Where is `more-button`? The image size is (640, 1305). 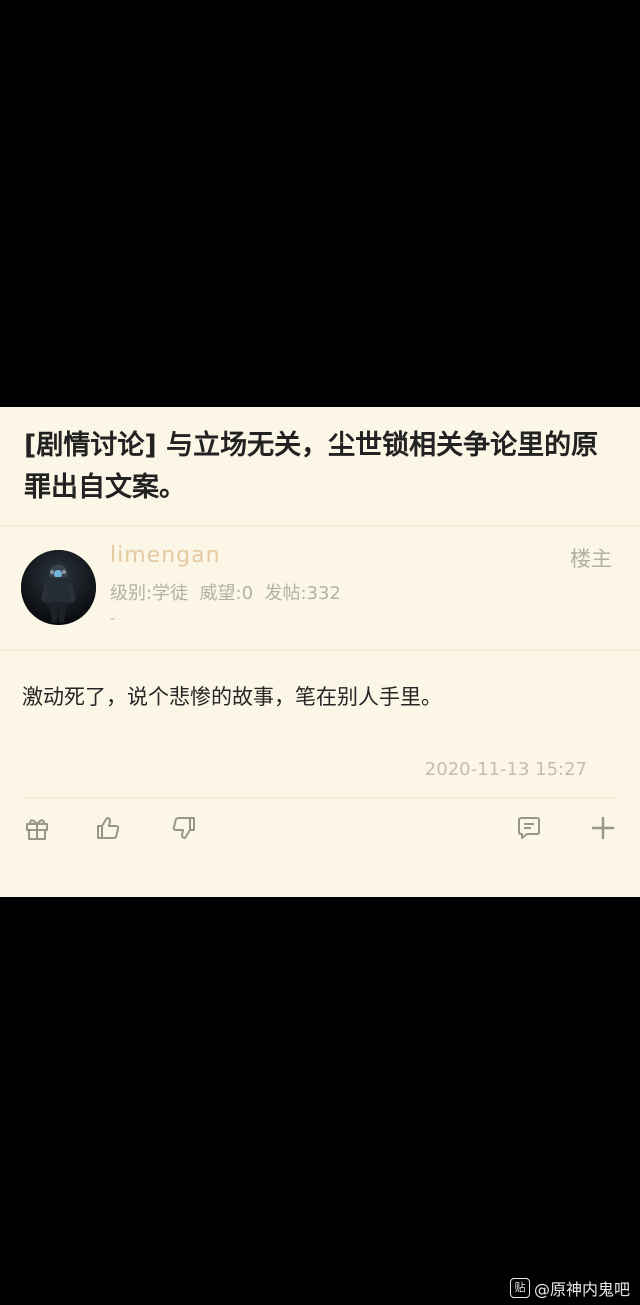 more-button is located at coordinates (603, 828).